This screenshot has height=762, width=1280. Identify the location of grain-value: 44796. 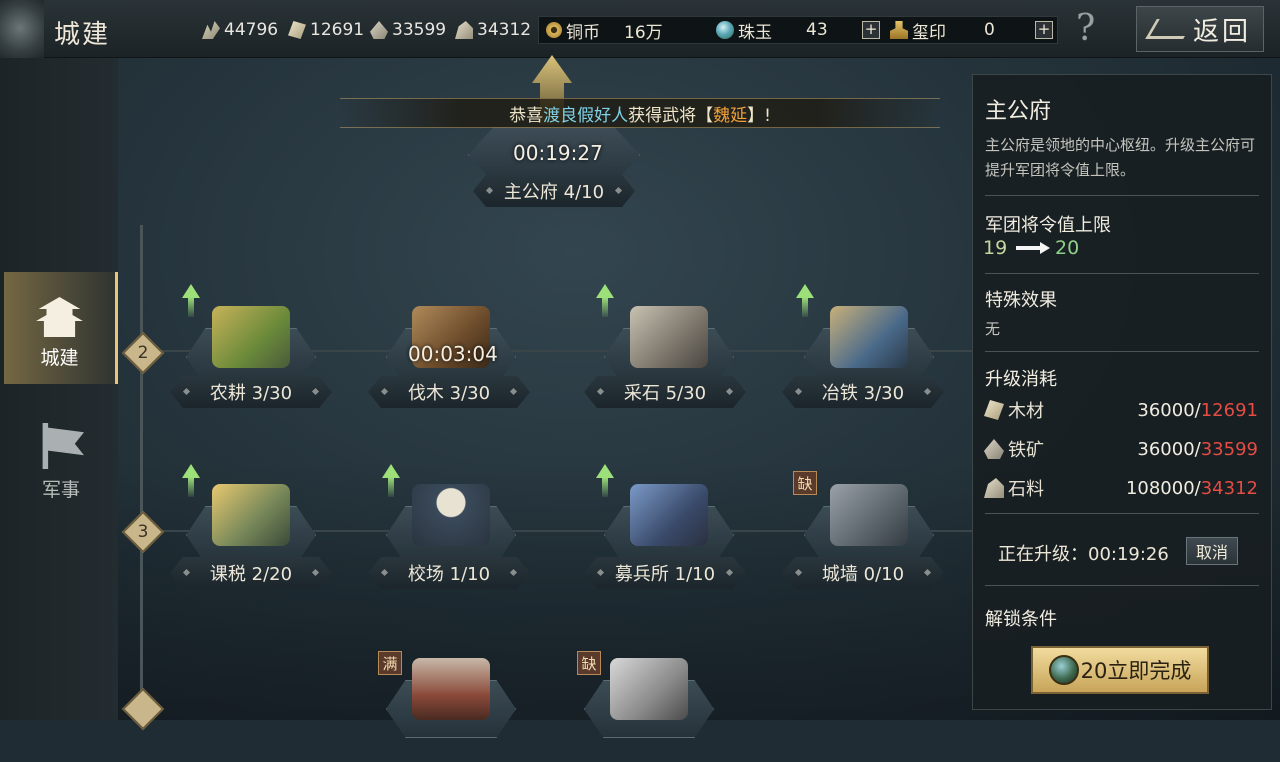
(251, 30).